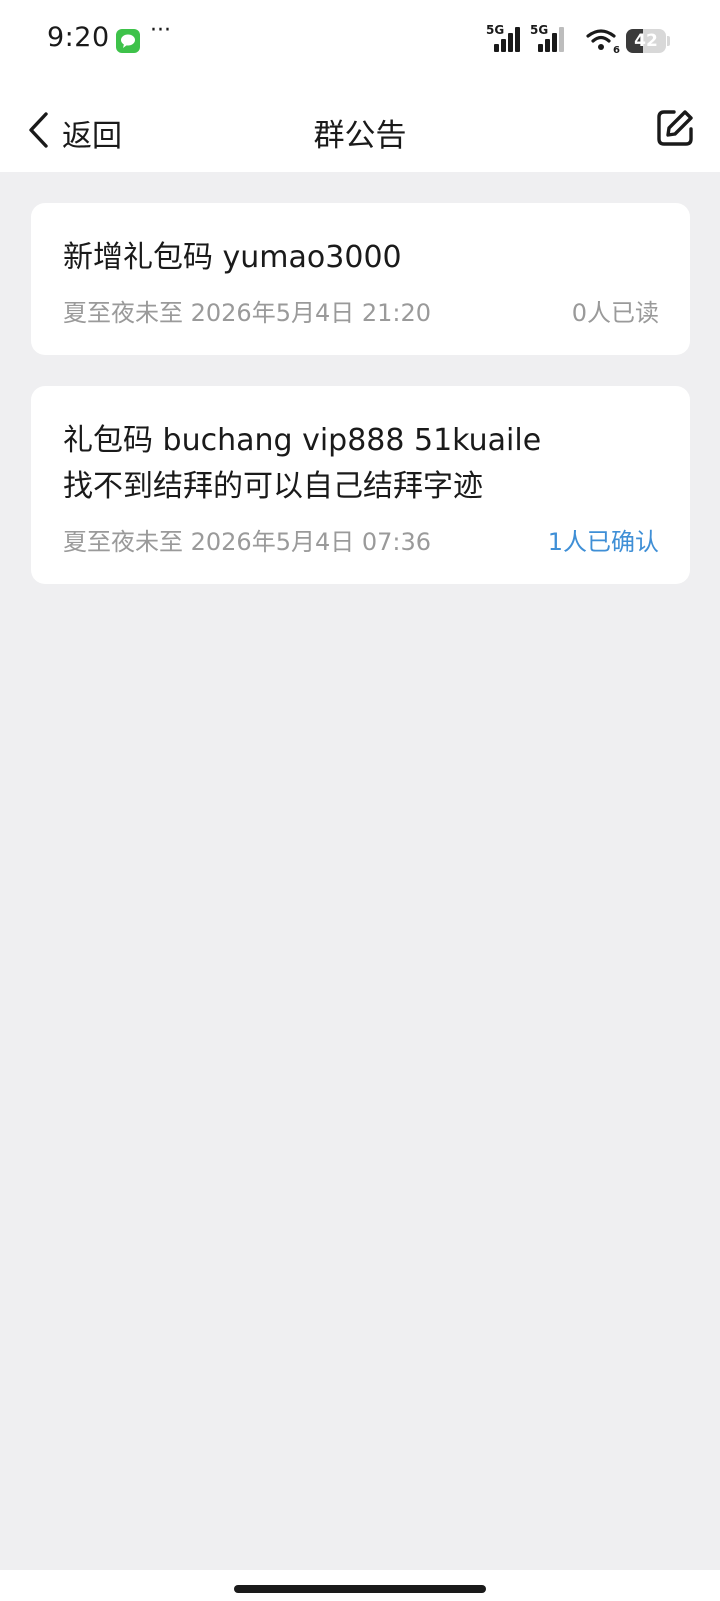  What do you see at coordinates (78, 37) in the screenshot?
I see `status-time: 9:20` at bounding box center [78, 37].